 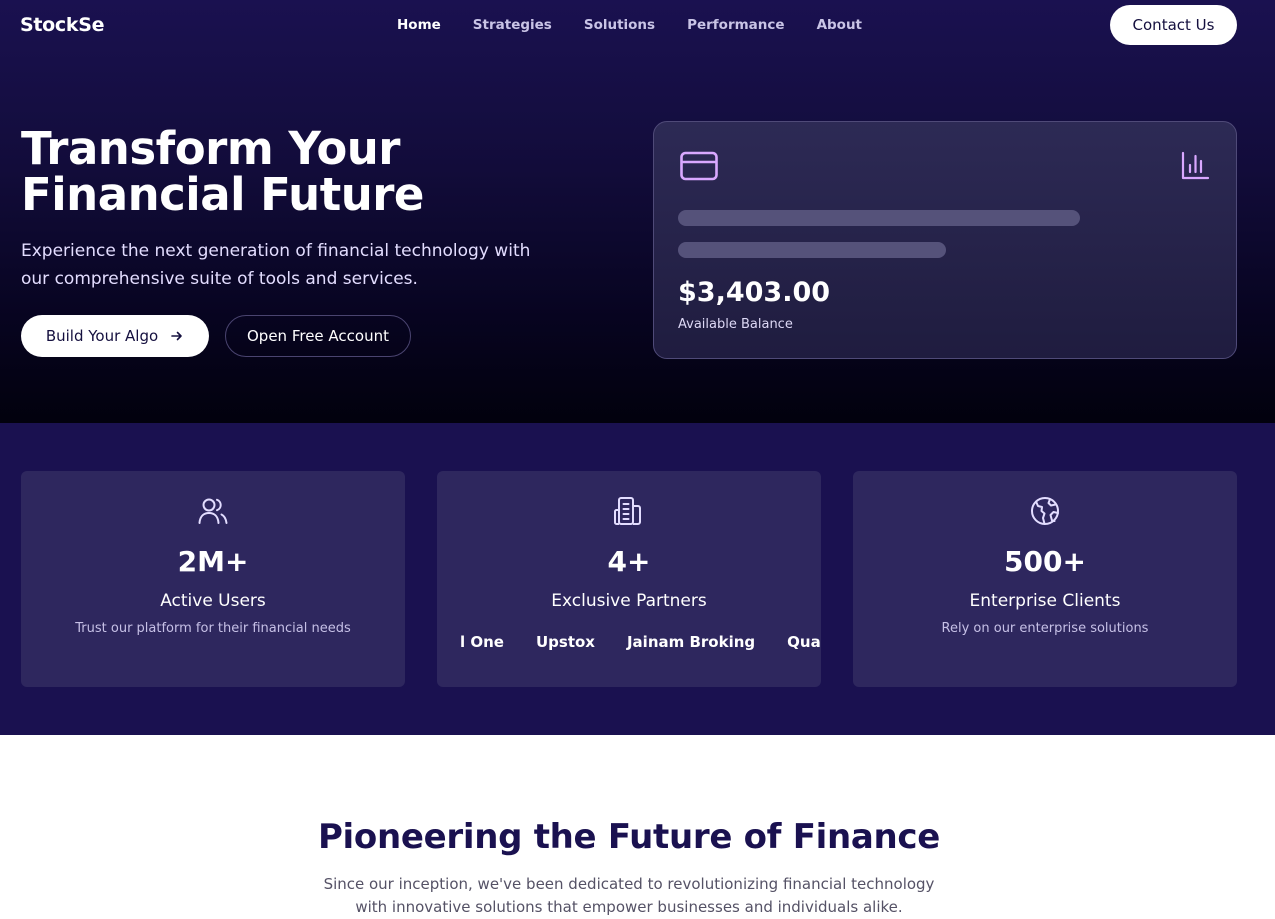 I want to click on balance-card: $3,403.00 Available Balance, so click(x=945, y=240).